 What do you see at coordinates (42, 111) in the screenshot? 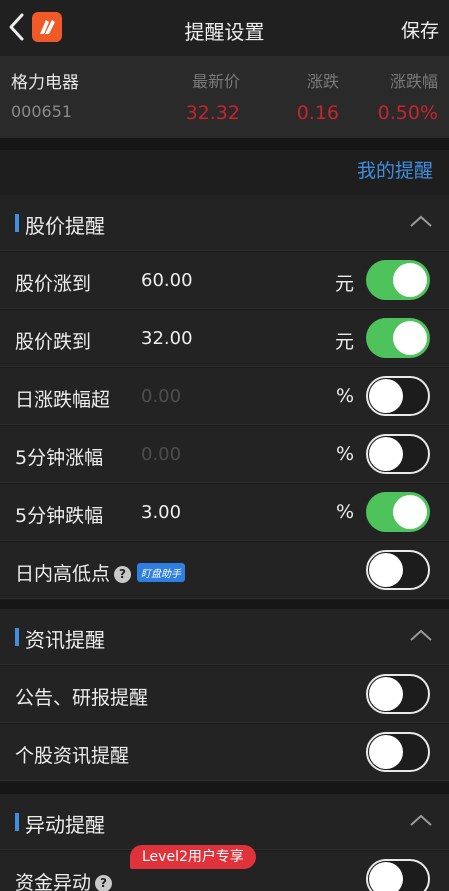
I see `stock-code: 000651` at bounding box center [42, 111].